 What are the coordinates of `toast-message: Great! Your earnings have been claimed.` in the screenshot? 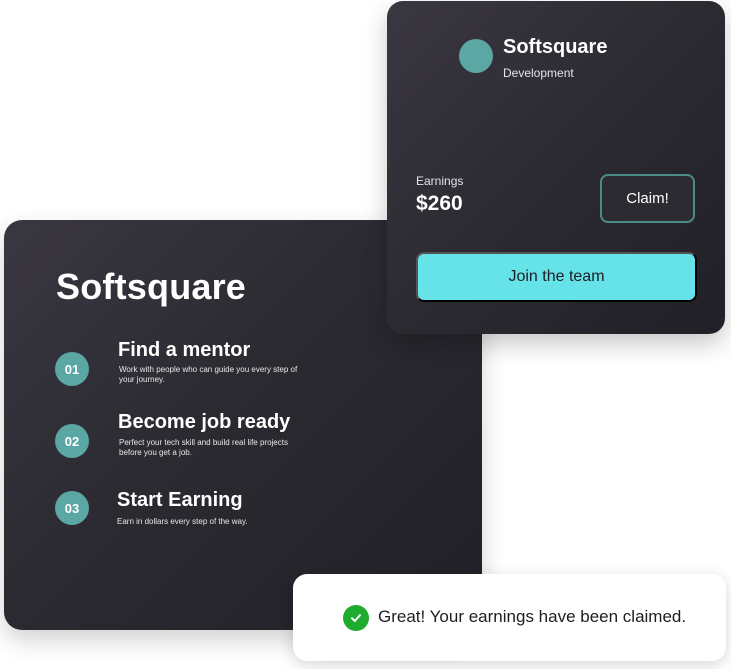 It's located at (532, 616).